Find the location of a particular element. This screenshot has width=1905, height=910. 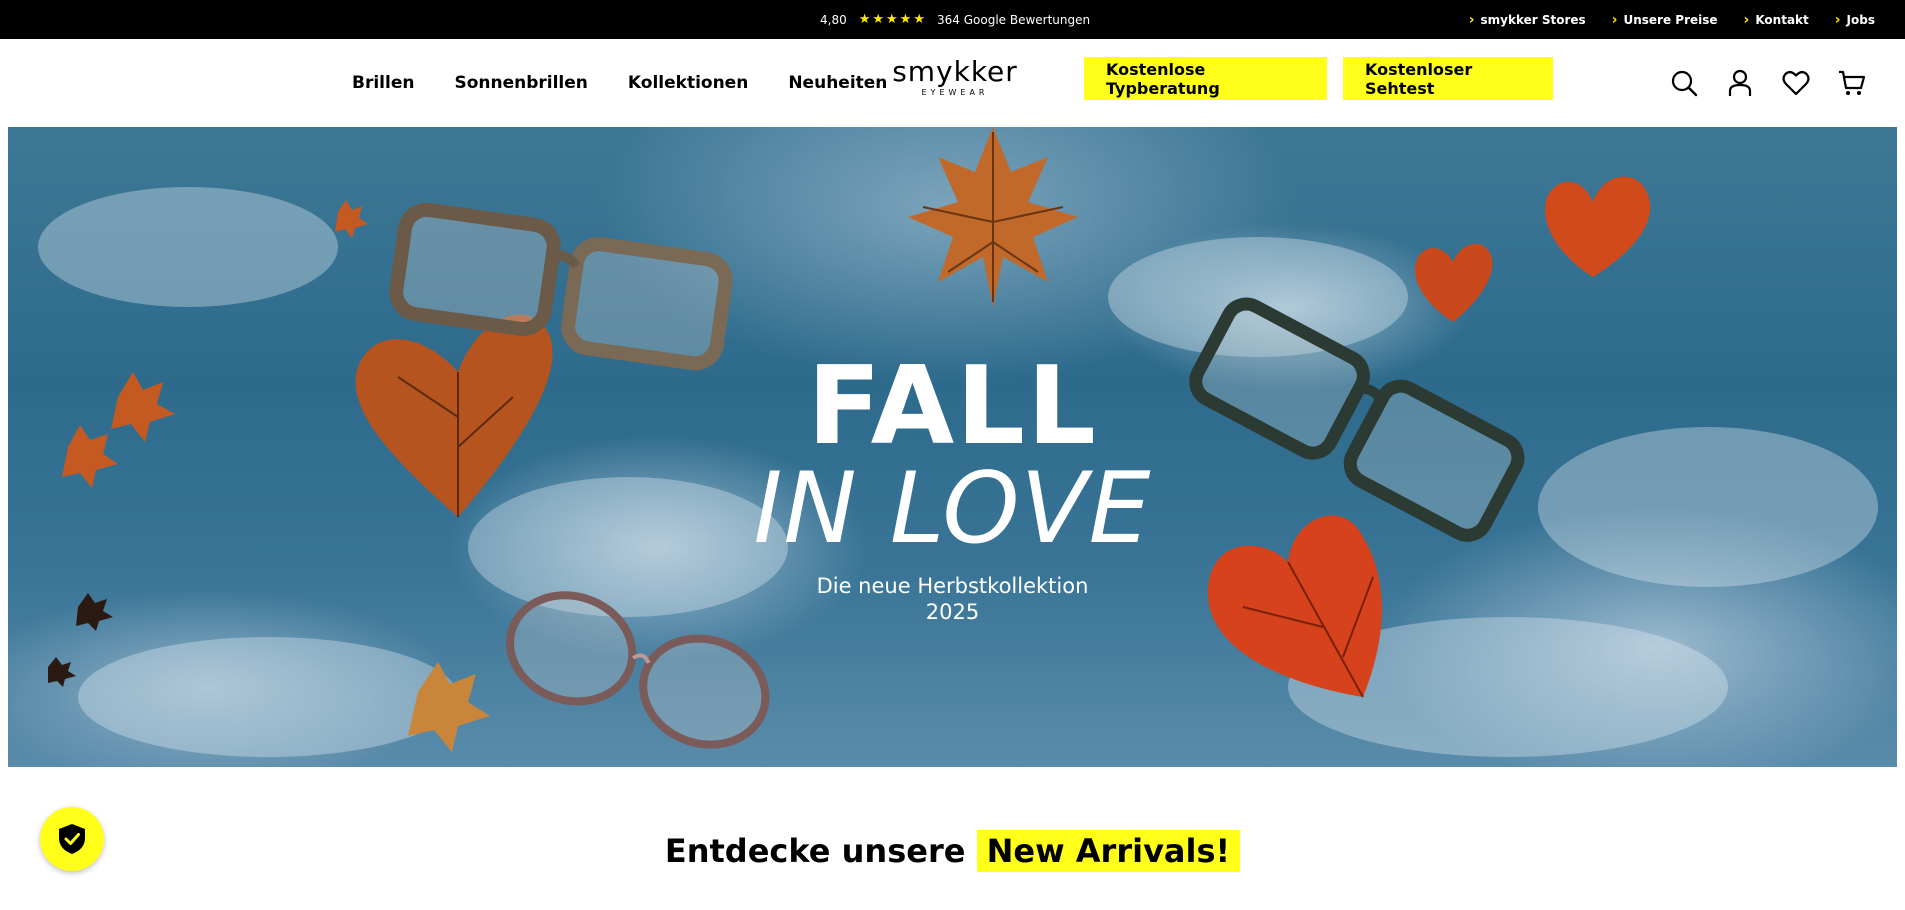

rating-stars: ★★★★★ is located at coordinates (892, 19).